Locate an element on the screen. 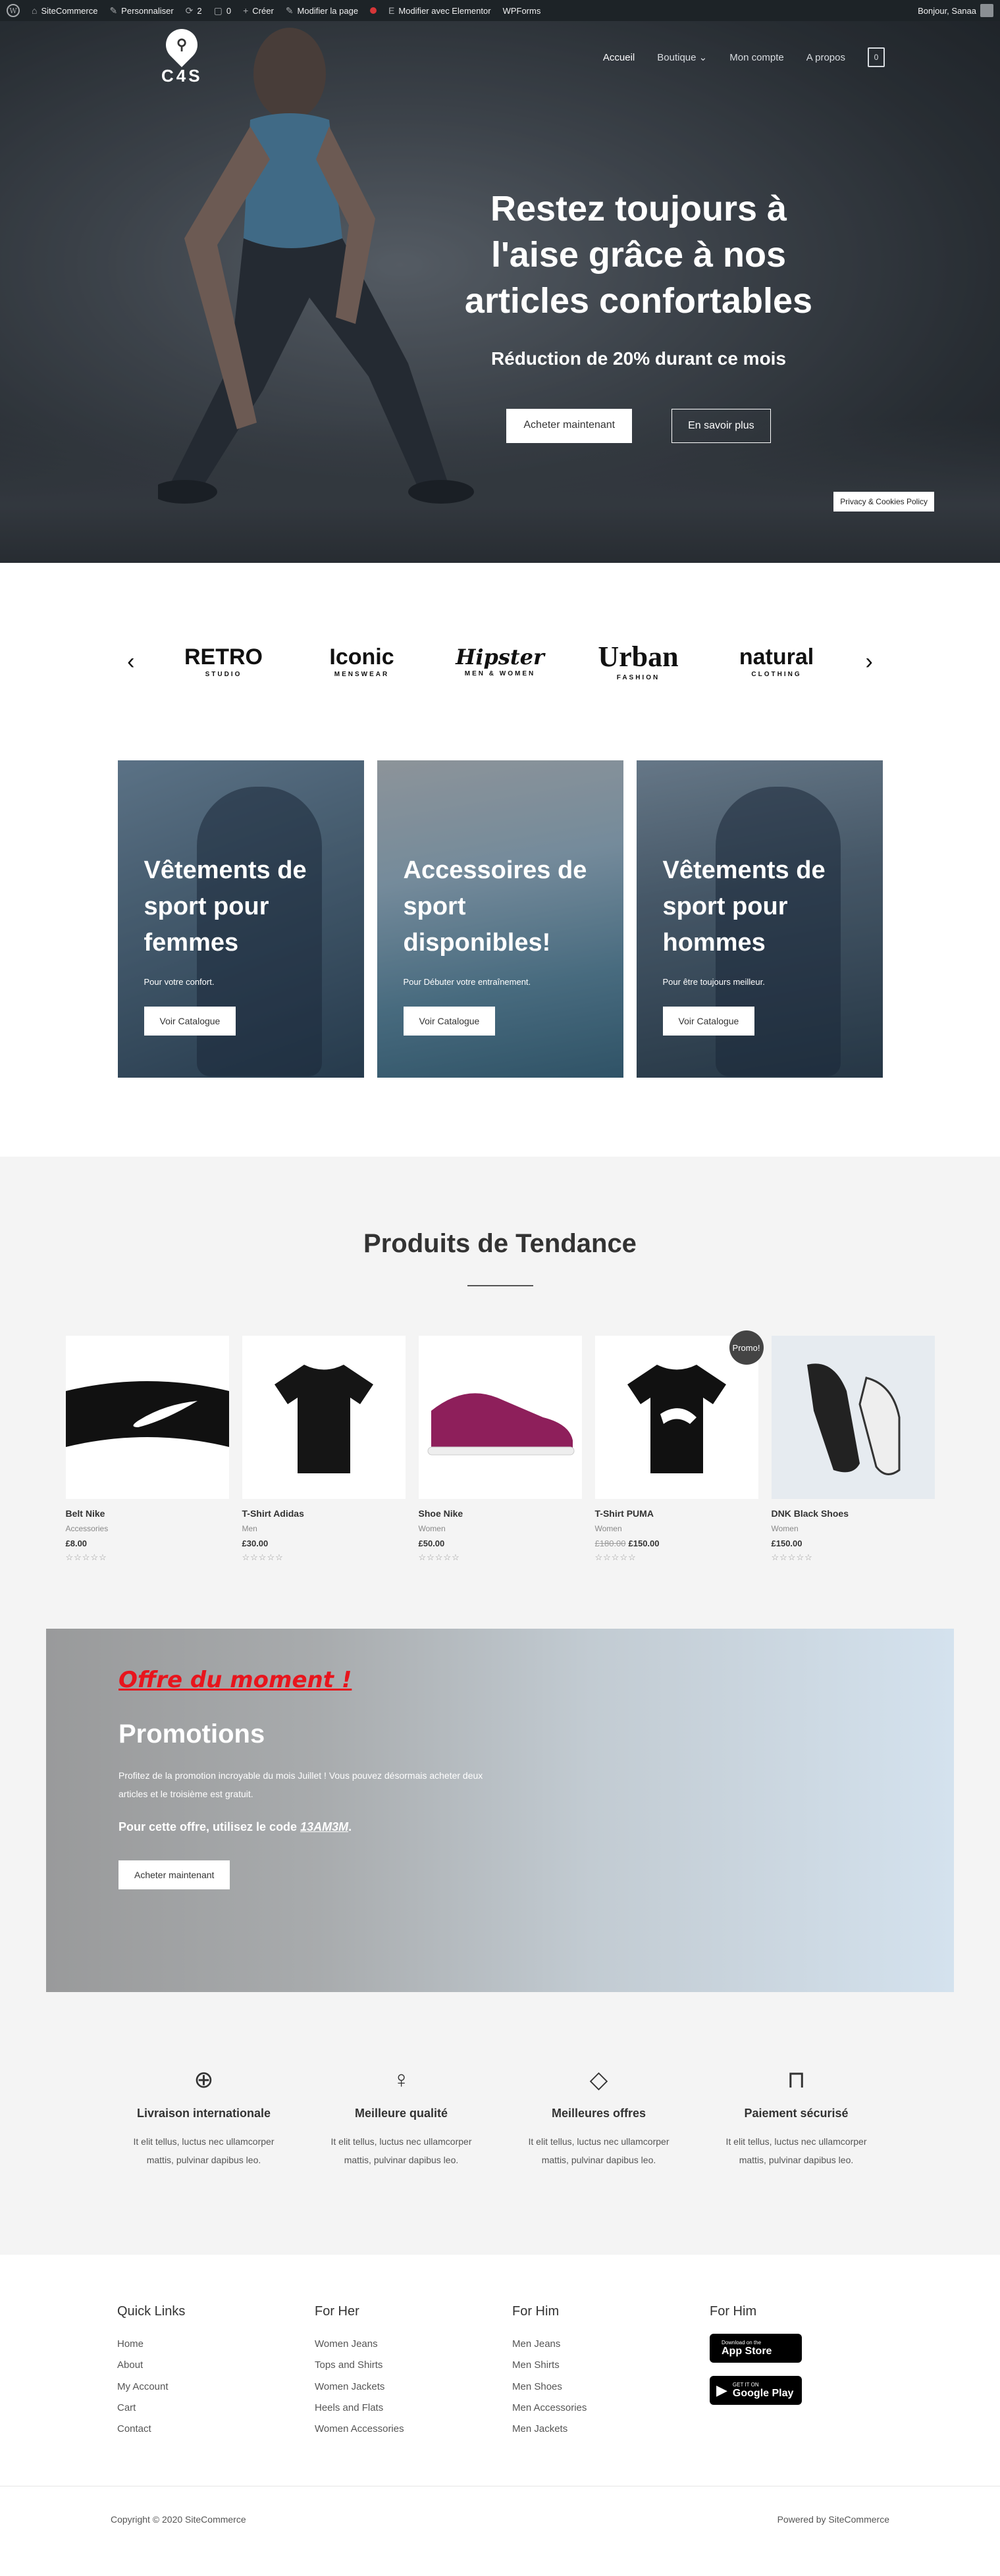 Image resolution: width=1000 pixels, height=2576 pixels. footer-link: My Account is located at coordinates (216, 2387).